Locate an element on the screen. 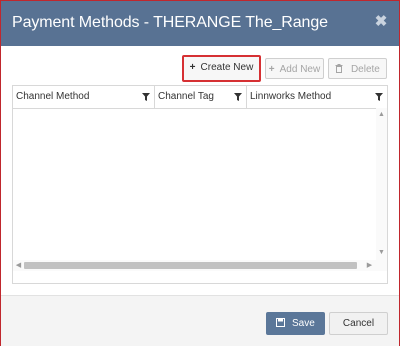 This screenshot has height=346, width=400. floppy-disk-icon is located at coordinates (284, 323).